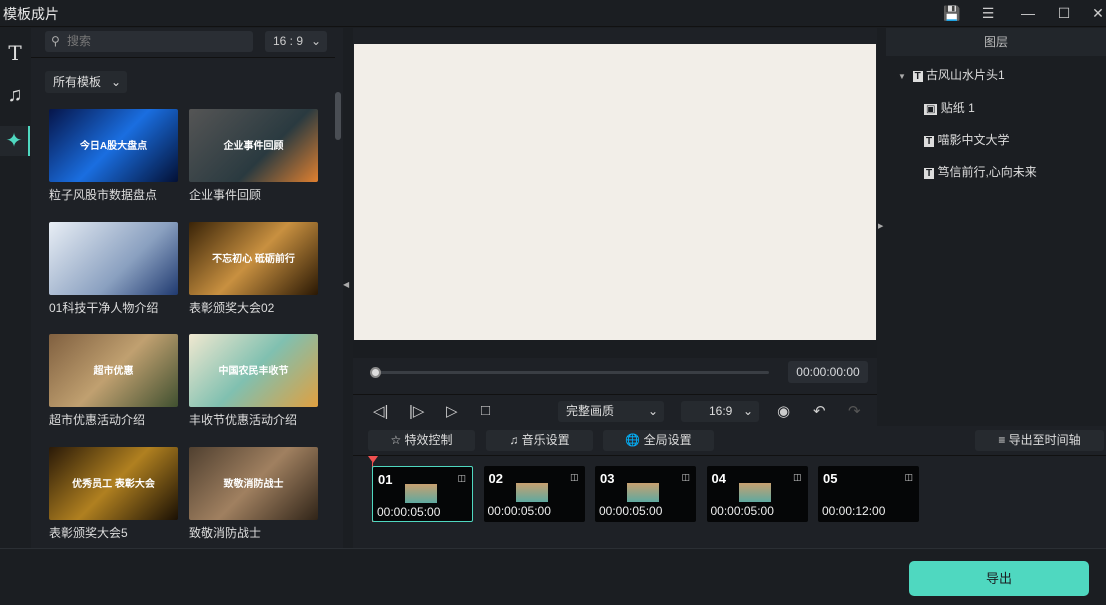 Image resolution: width=1106 pixels, height=605 pixels. I want to click on spacer, so click(615, 349).